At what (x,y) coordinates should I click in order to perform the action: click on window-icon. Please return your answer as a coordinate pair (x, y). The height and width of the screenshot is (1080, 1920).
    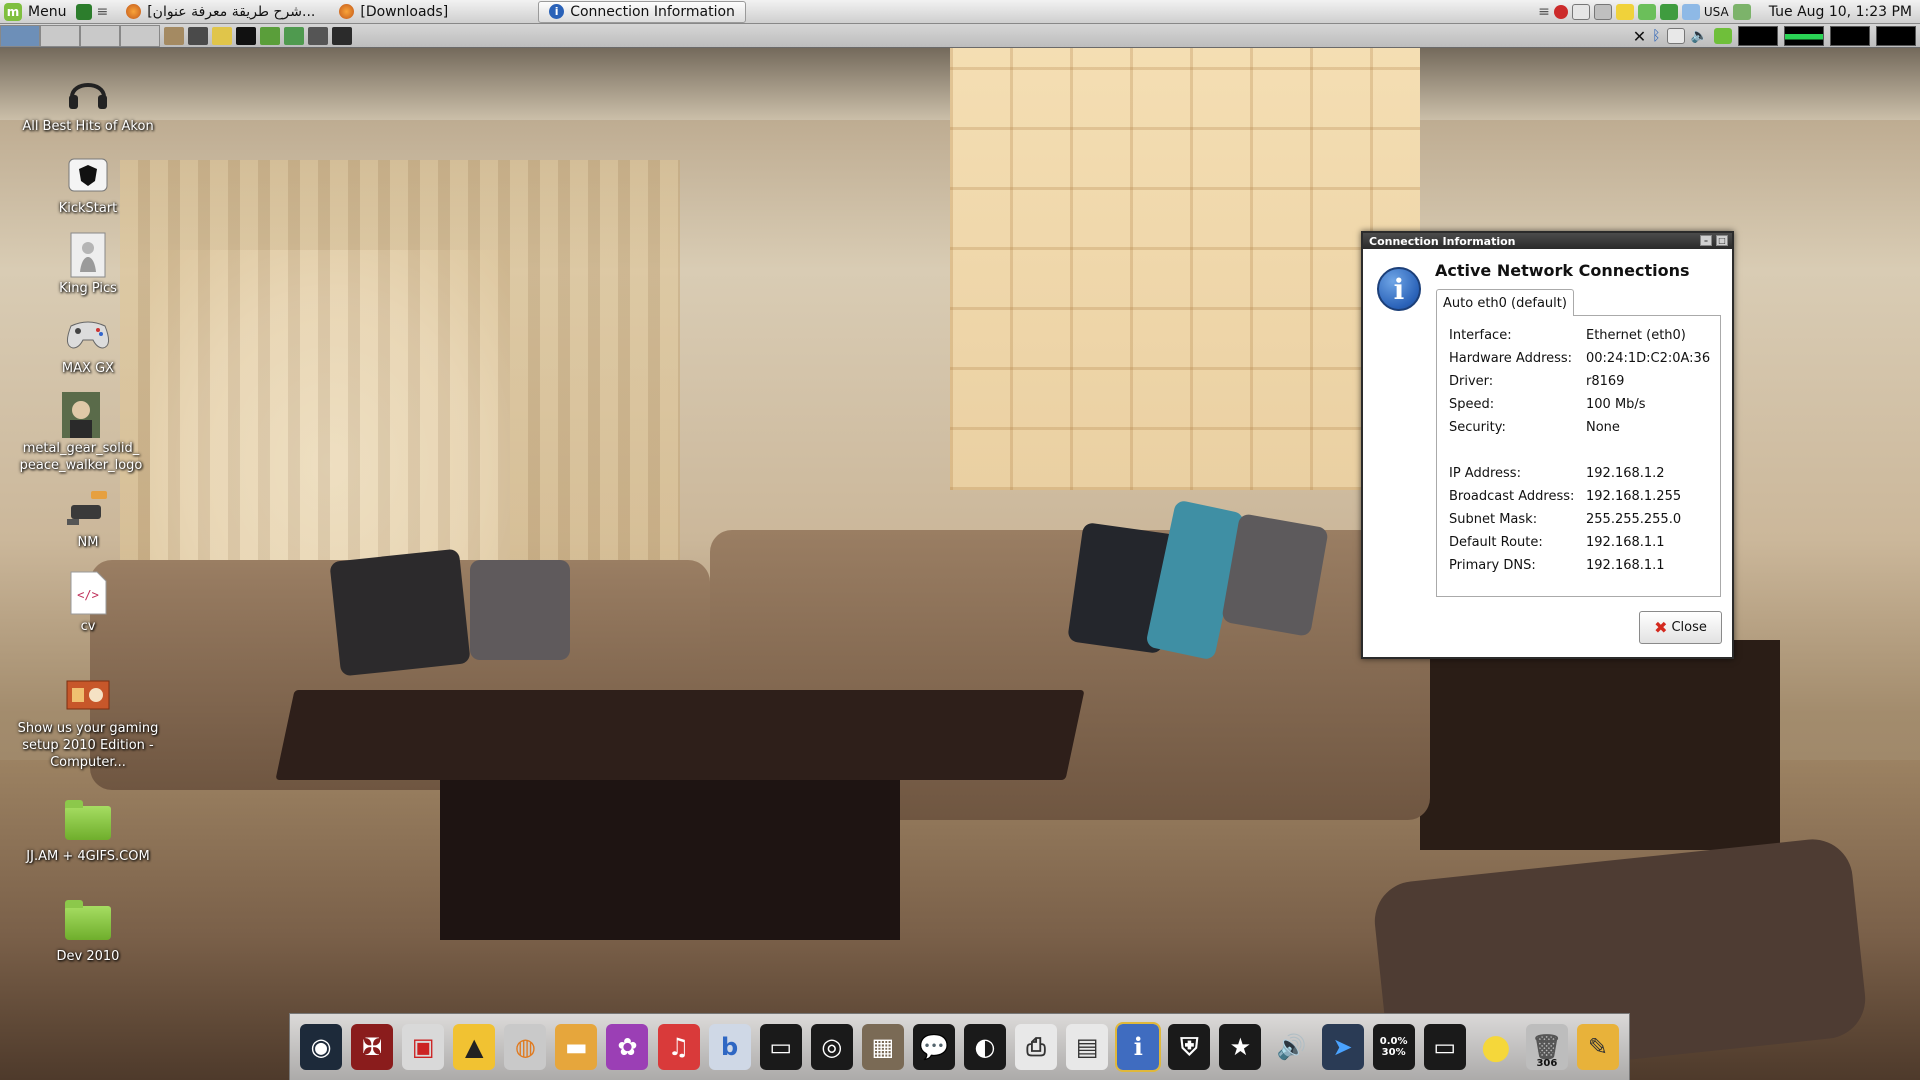
    Looking at the image, I should click on (1580, 12).